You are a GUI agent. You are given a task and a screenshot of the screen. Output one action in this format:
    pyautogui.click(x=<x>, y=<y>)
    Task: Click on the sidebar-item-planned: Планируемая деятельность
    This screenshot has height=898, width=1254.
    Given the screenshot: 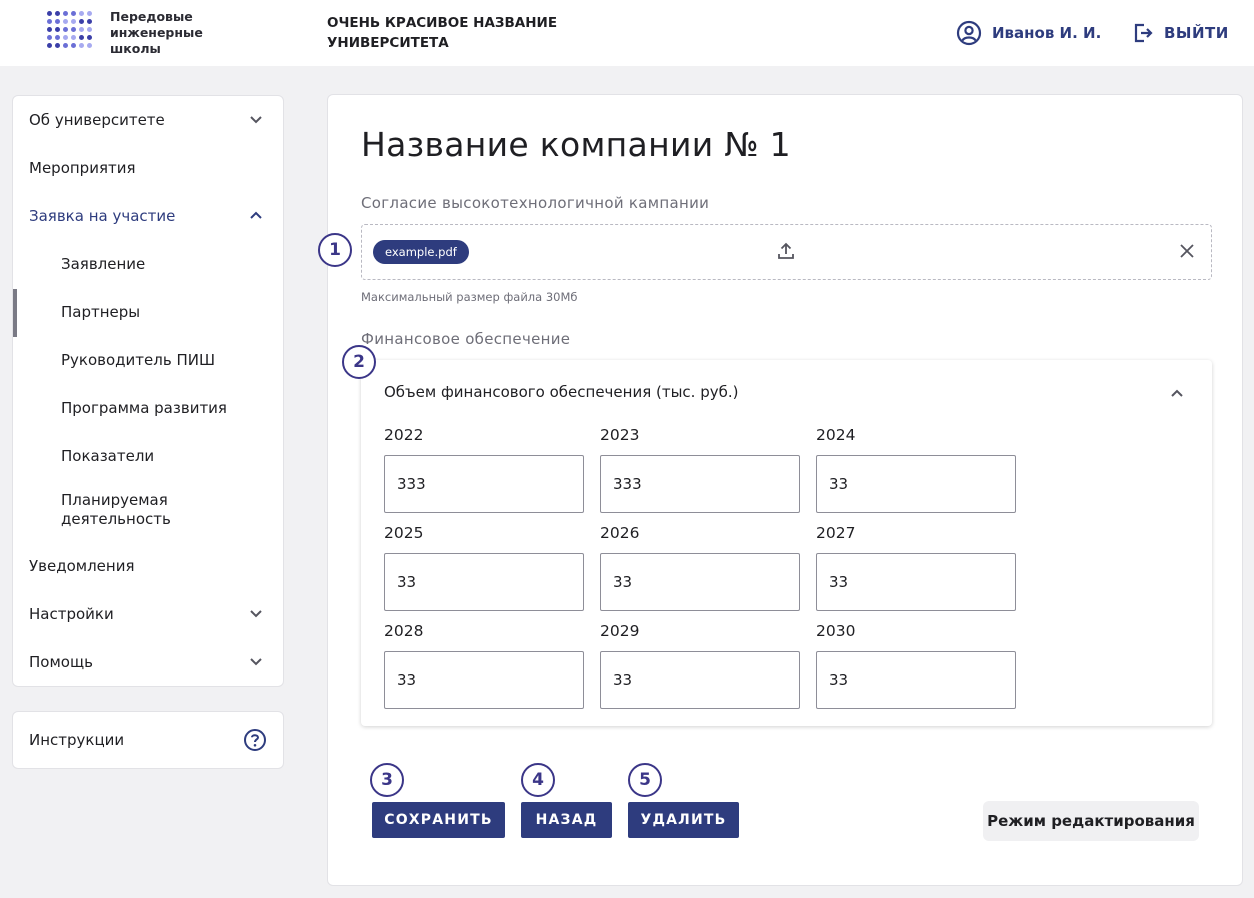 What is the action you would take?
    pyautogui.click(x=123, y=510)
    